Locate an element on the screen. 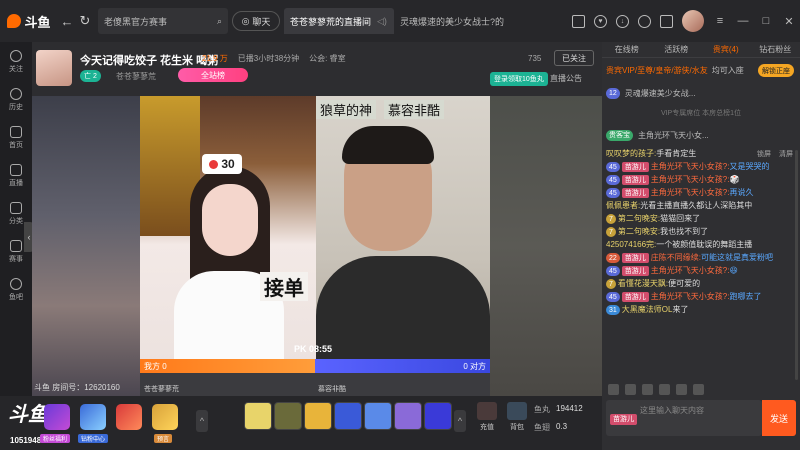  fullsite-rank-button: 全站榜 is located at coordinates (213, 75).